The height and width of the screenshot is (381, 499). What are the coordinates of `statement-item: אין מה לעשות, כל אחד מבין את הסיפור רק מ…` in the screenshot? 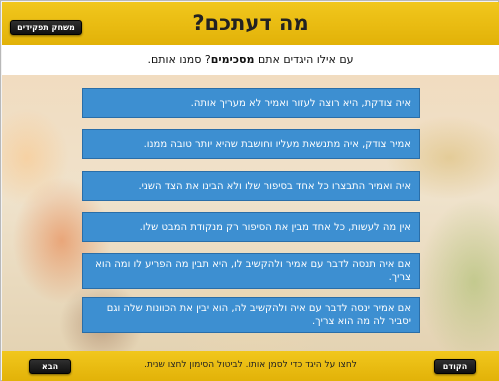 It's located at (251, 227).